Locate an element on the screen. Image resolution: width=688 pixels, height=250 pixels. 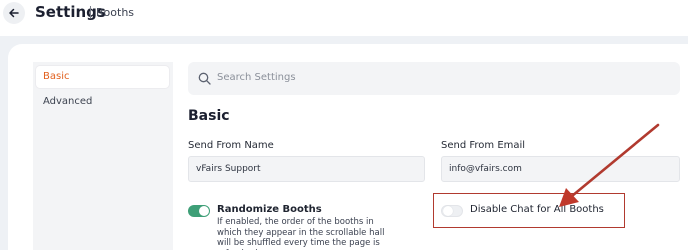
back-button is located at coordinates (14, 13).